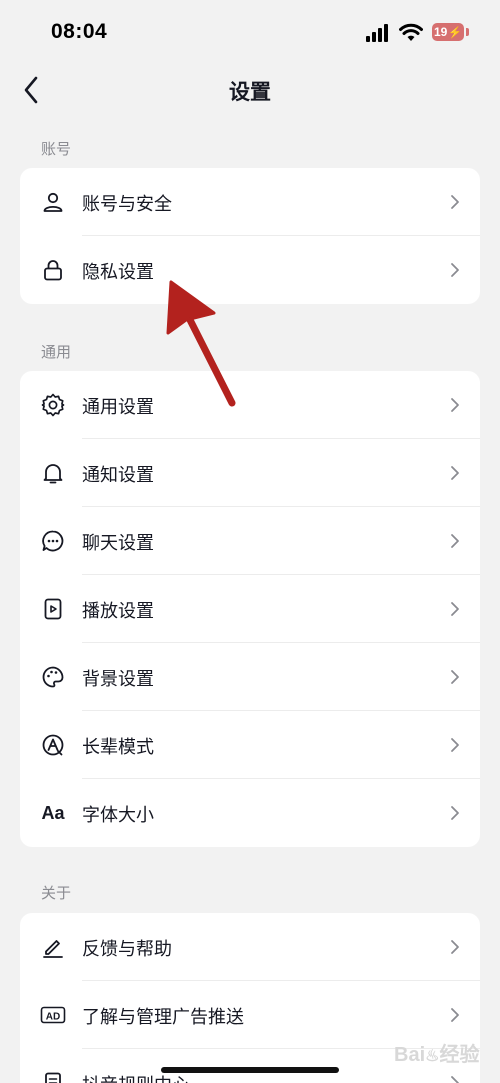  I want to click on gear-icon, so click(53, 405).